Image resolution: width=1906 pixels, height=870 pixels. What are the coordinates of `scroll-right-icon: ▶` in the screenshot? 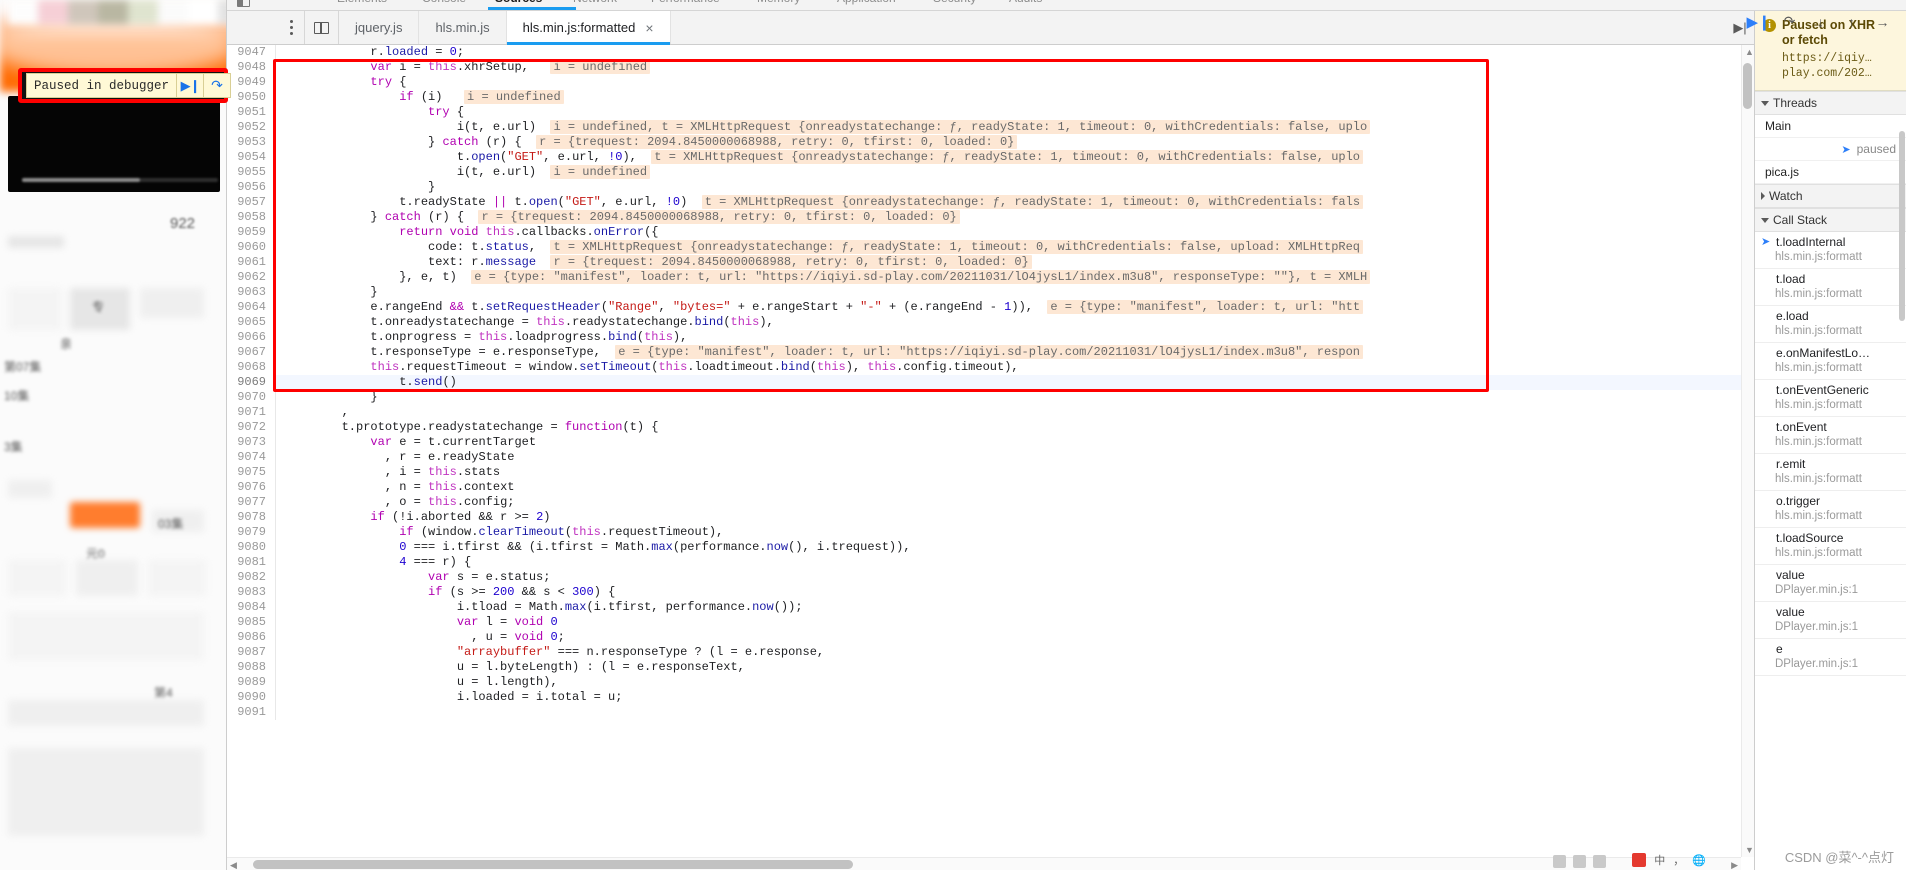 It's located at (1734, 865).